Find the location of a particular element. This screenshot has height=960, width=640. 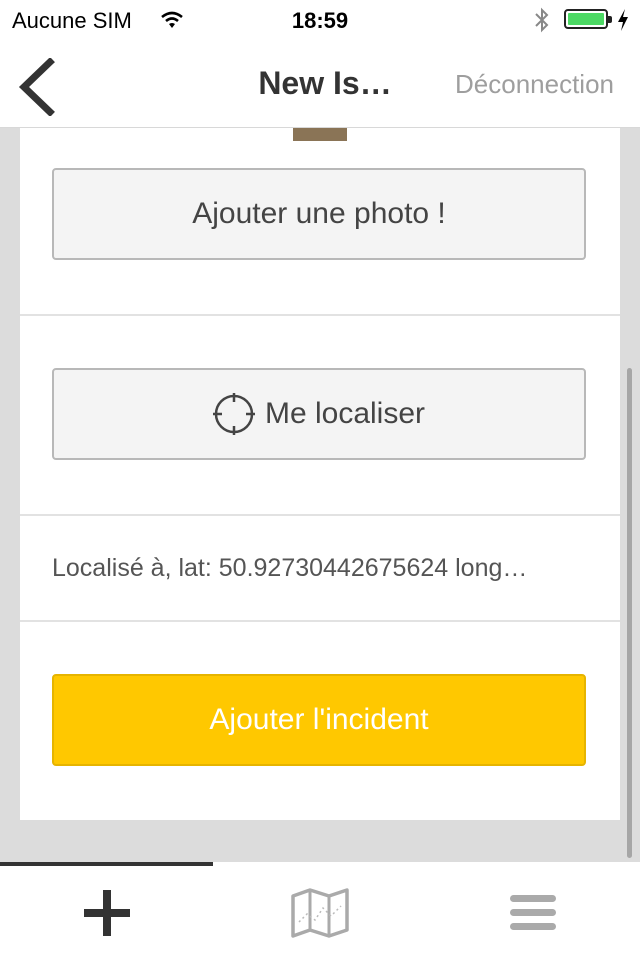

map-icon is located at coordinates (319, 913).